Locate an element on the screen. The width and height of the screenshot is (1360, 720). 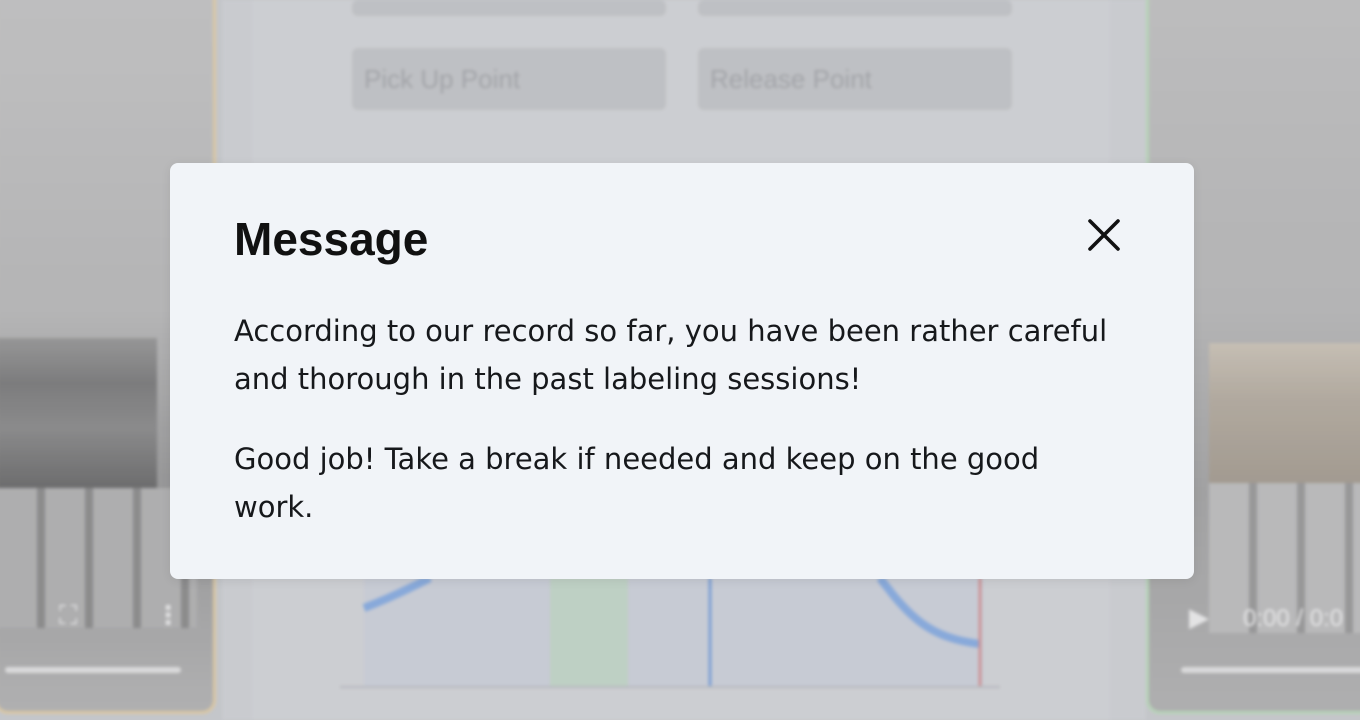
close-icon is located at coordinates (1104, 235).